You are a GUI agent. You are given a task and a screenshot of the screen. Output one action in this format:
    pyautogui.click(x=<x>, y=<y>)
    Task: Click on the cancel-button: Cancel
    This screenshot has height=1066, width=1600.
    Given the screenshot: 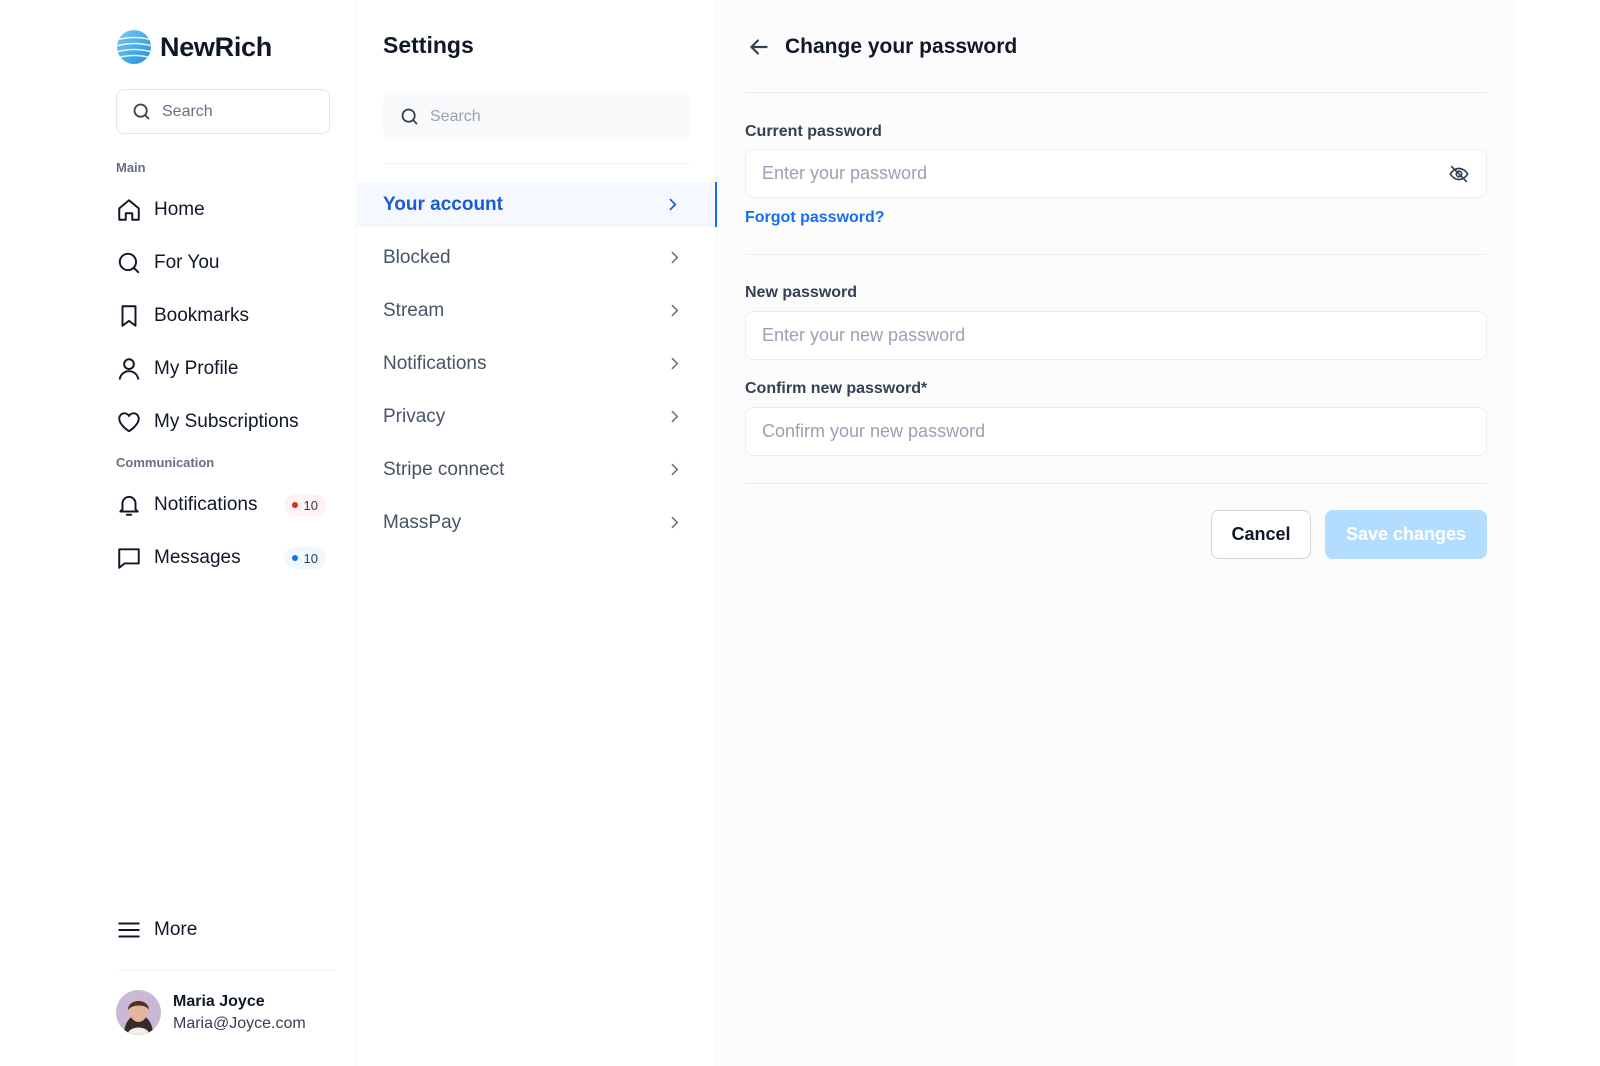 What is the action you would take?
    pyautogui.click(x=1261, y=534)
    